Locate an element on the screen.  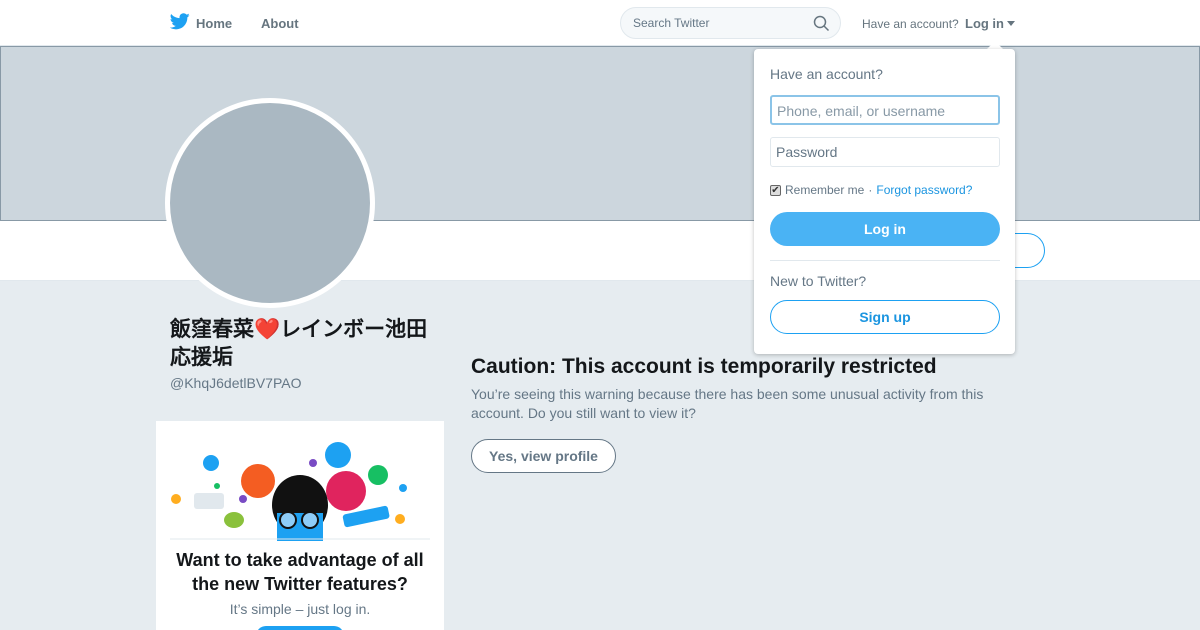
profile-screen-name: @KhqJ6detlBV7PAO is located at coordinates (235, 383).